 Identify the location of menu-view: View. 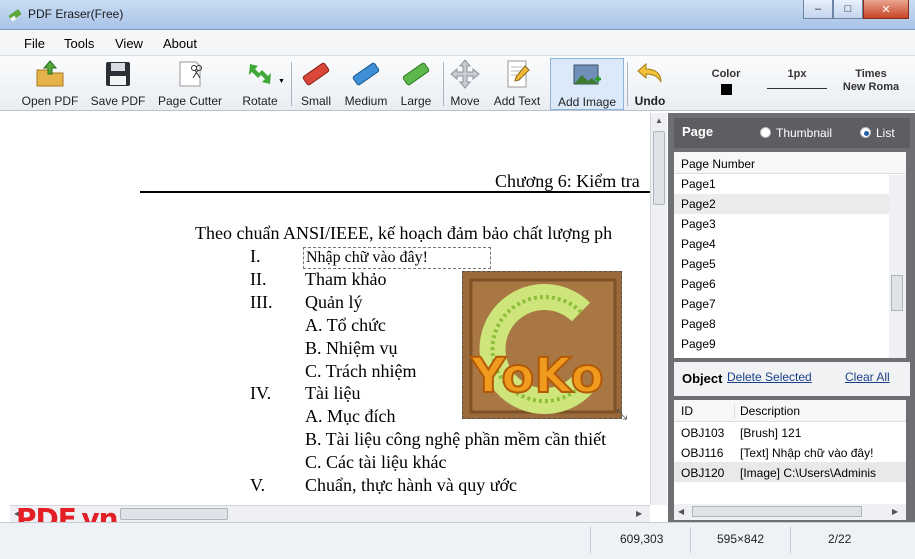
(129, 40).